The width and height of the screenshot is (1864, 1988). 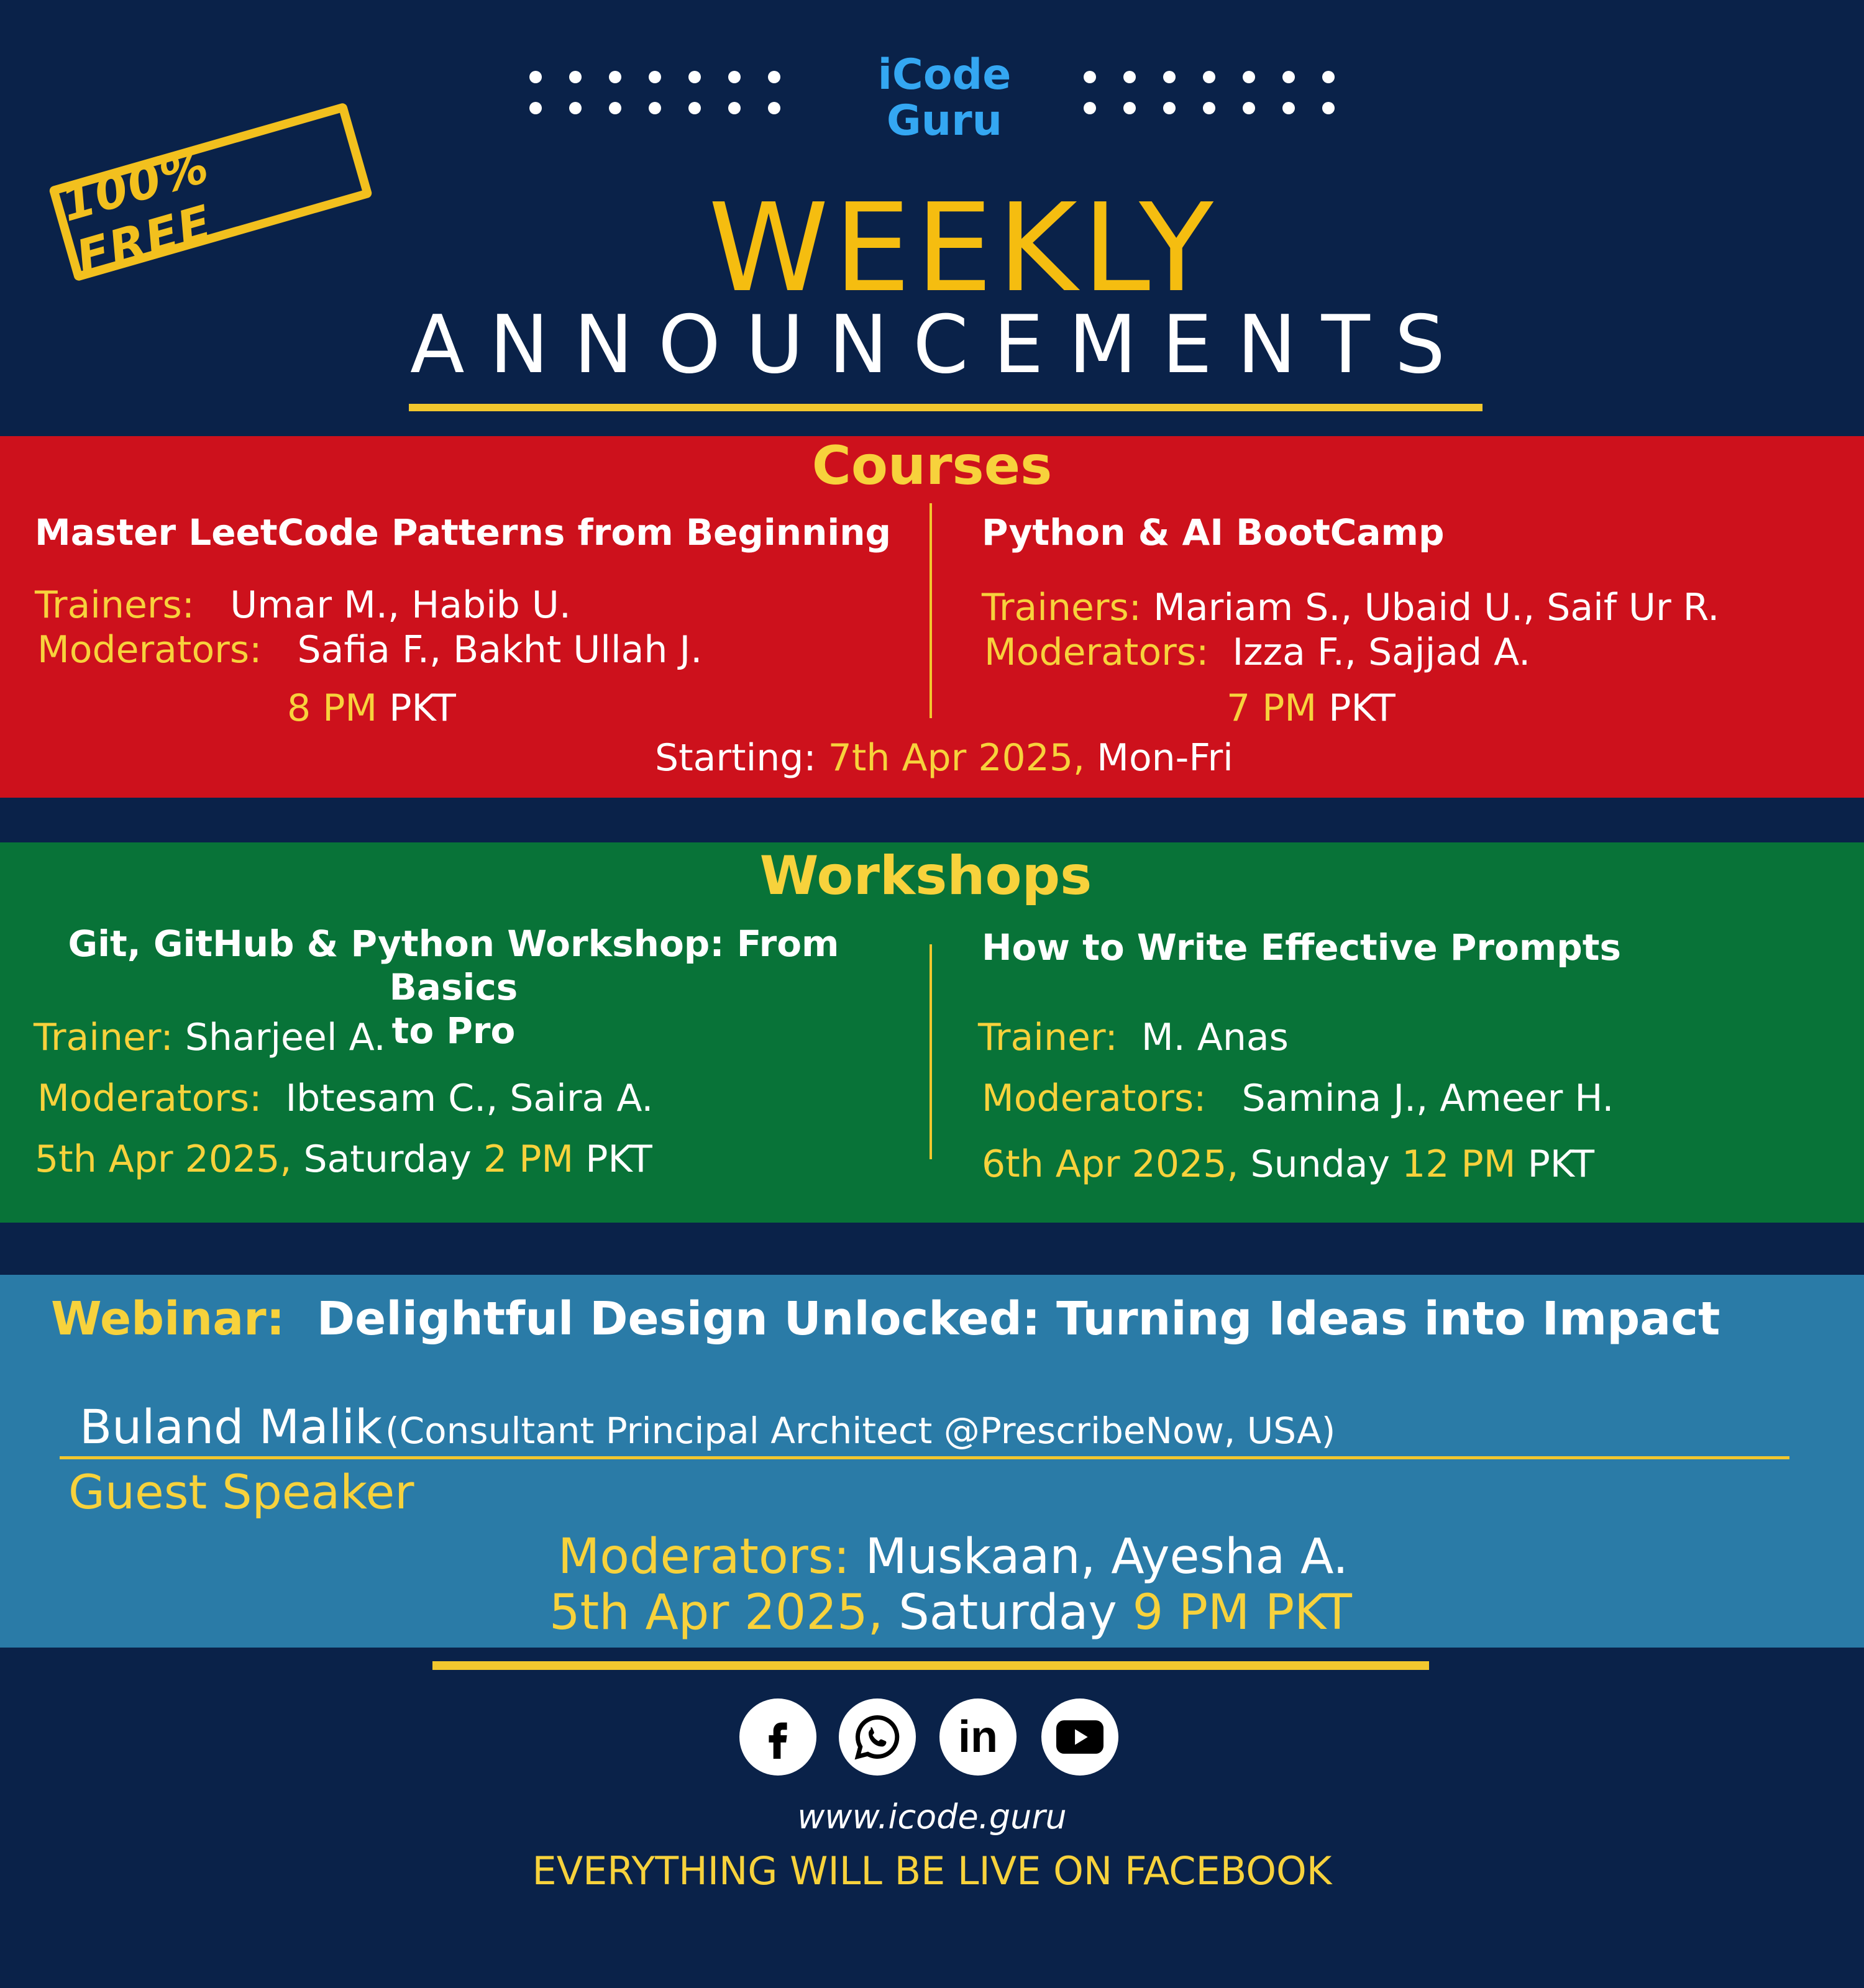 What do you see at coordinates (231, 1426) in the screenshot?
I see `speaker-name: Buland Malik` at bounding box center [231, 1426].